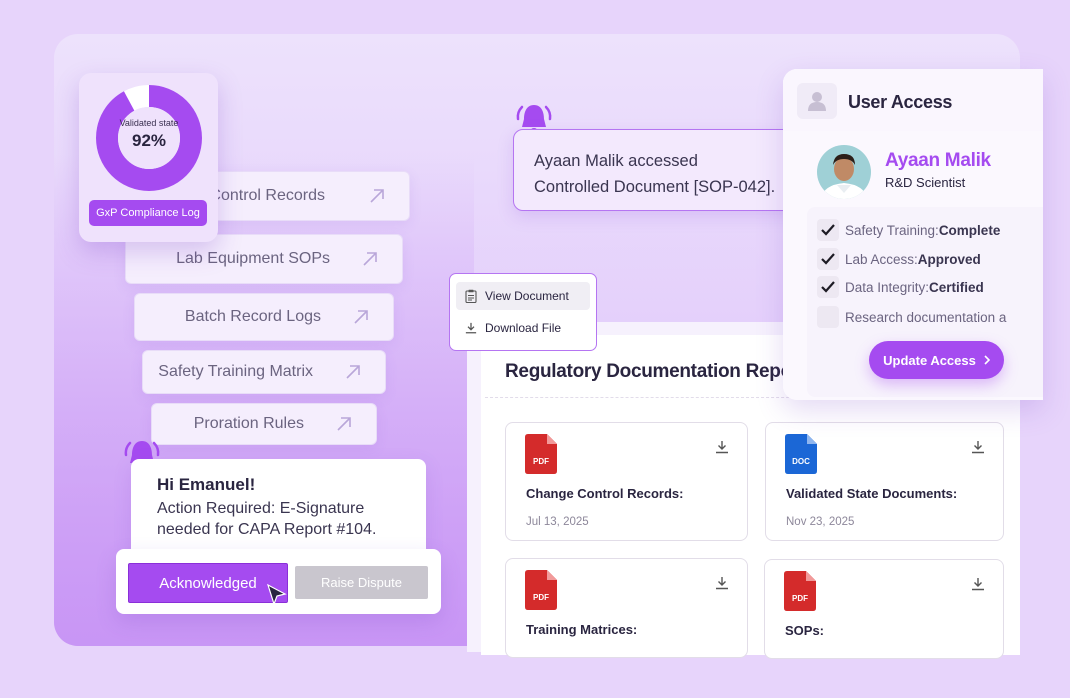 This screenshot has width=1070, height=698. I want to click on doc-card-training-matrices: PDF Training Matrices:, so click(626, 608).